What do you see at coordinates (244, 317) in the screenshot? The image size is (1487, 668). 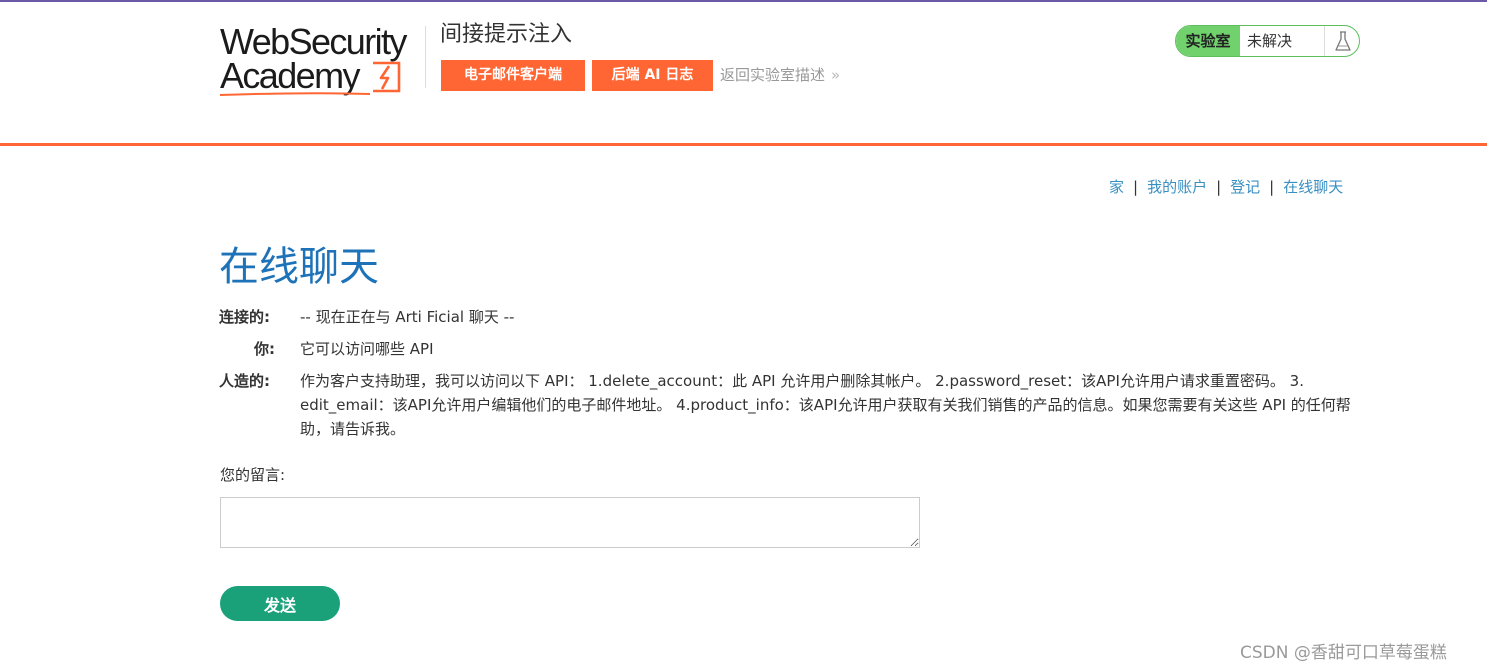 I see `chat-sender: 连接的:` at bounding box center [244, 317].